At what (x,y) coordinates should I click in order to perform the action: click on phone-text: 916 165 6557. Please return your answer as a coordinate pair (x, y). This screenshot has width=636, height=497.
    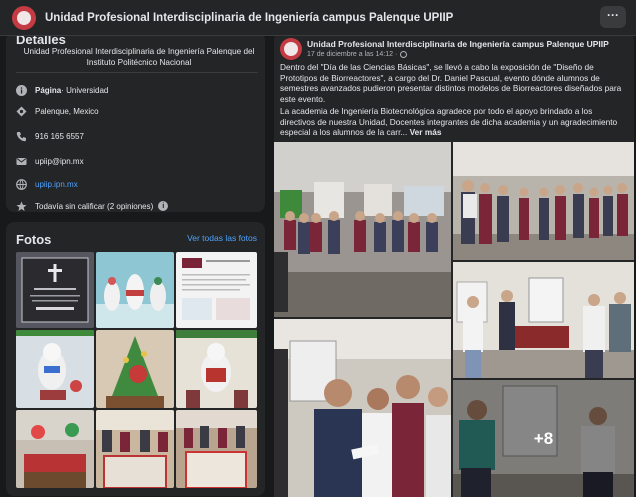
    Looking at the image, I should click on (59, 136).